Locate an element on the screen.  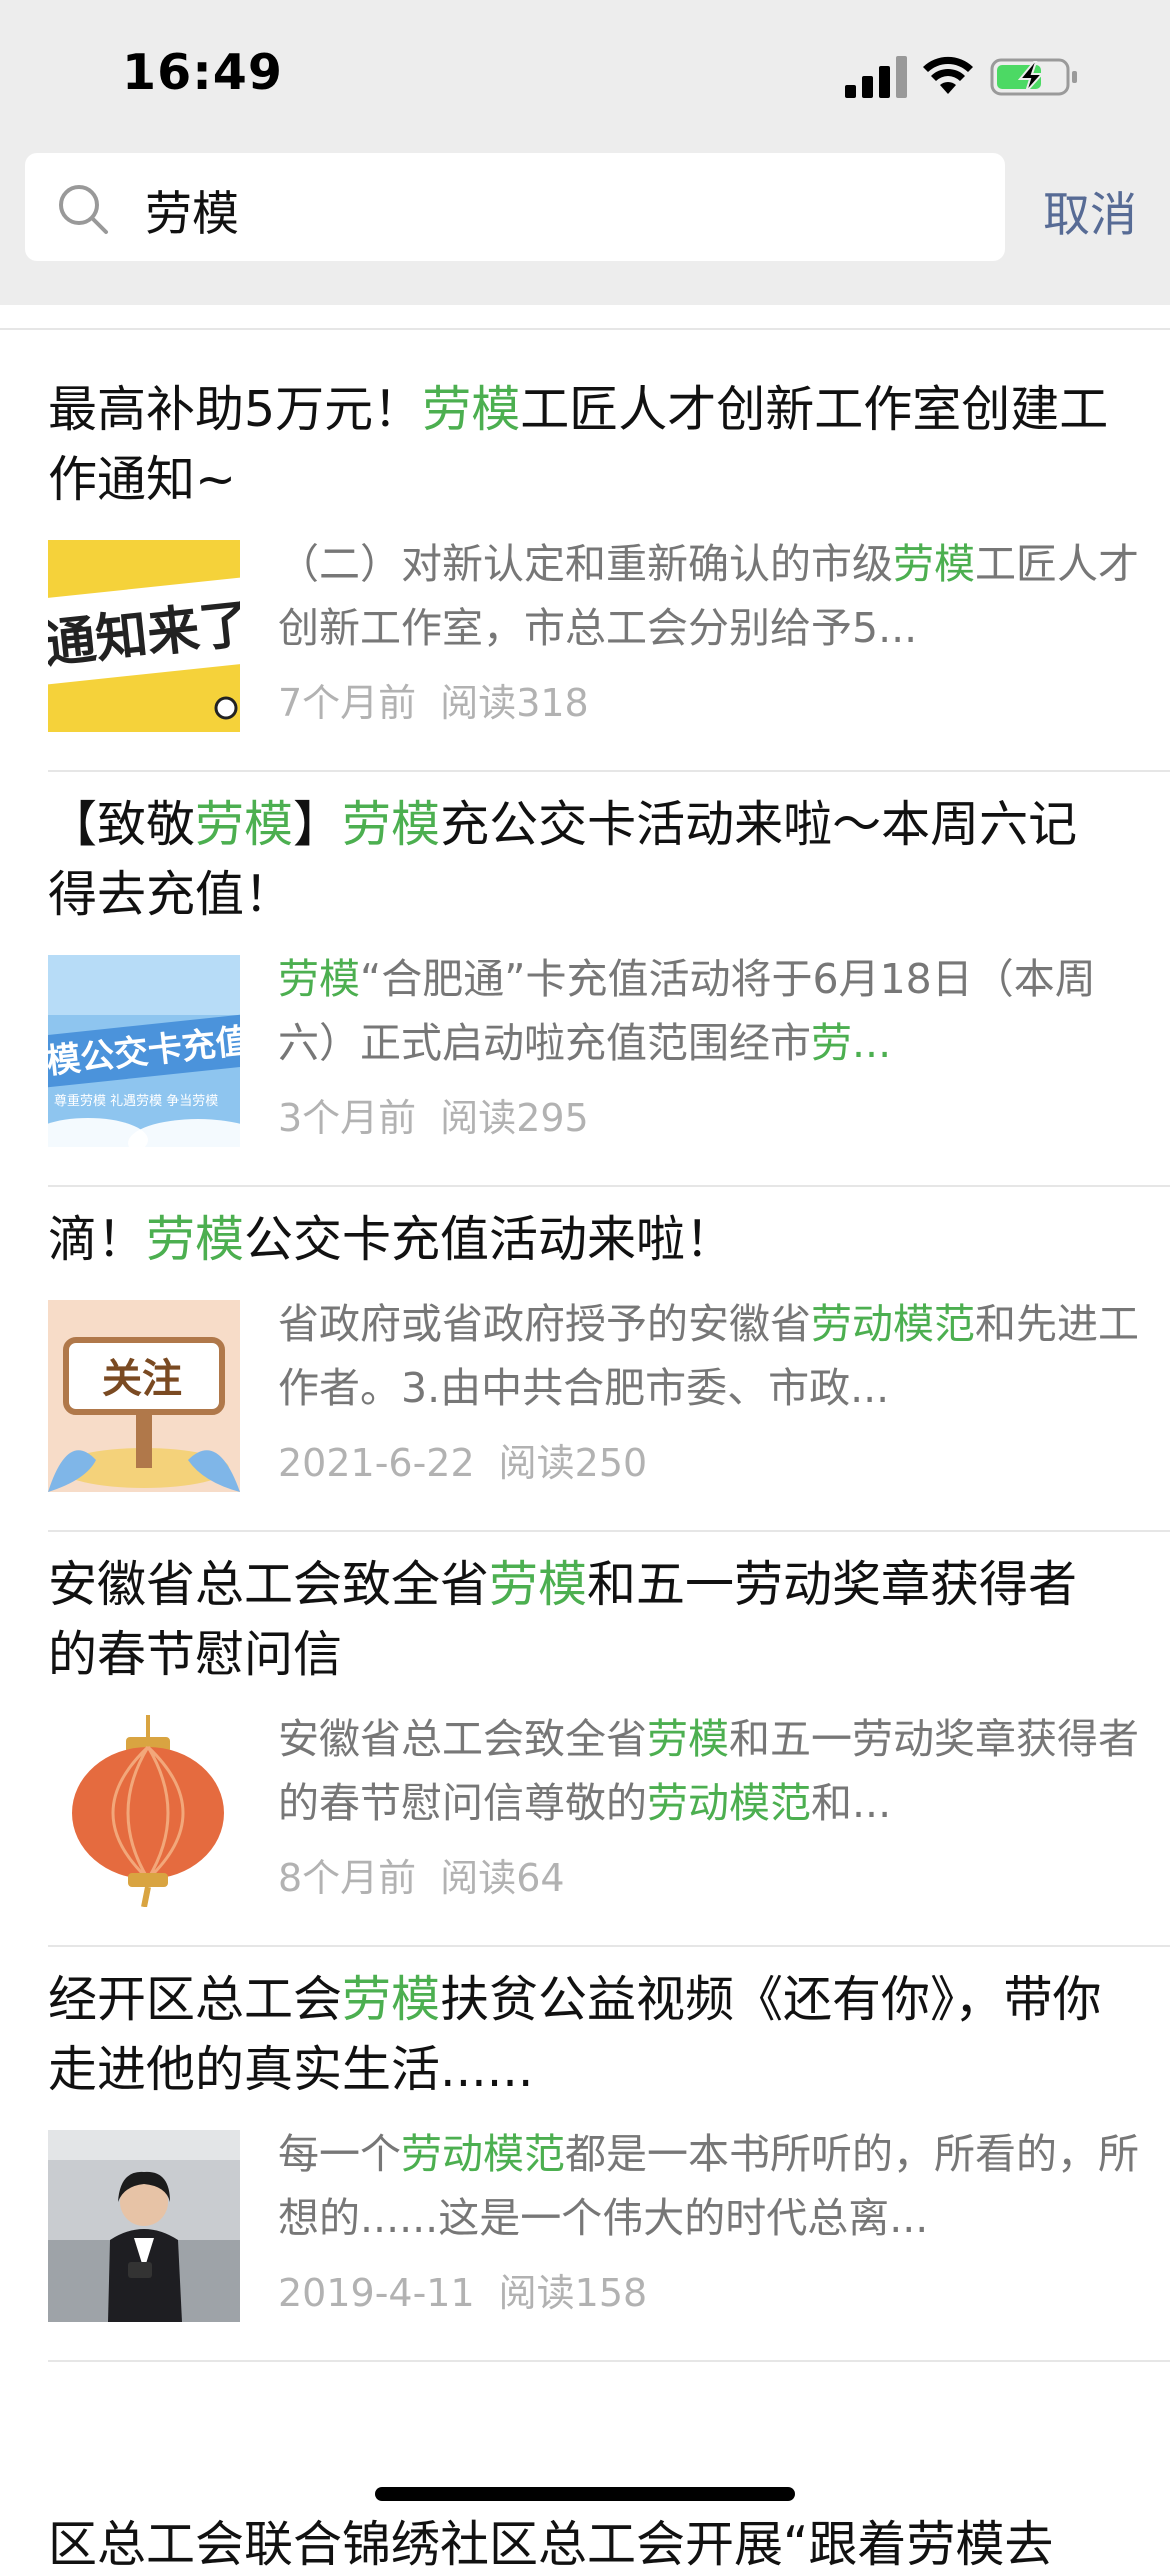
title-text: 】 is located at coordinates (318, 824).